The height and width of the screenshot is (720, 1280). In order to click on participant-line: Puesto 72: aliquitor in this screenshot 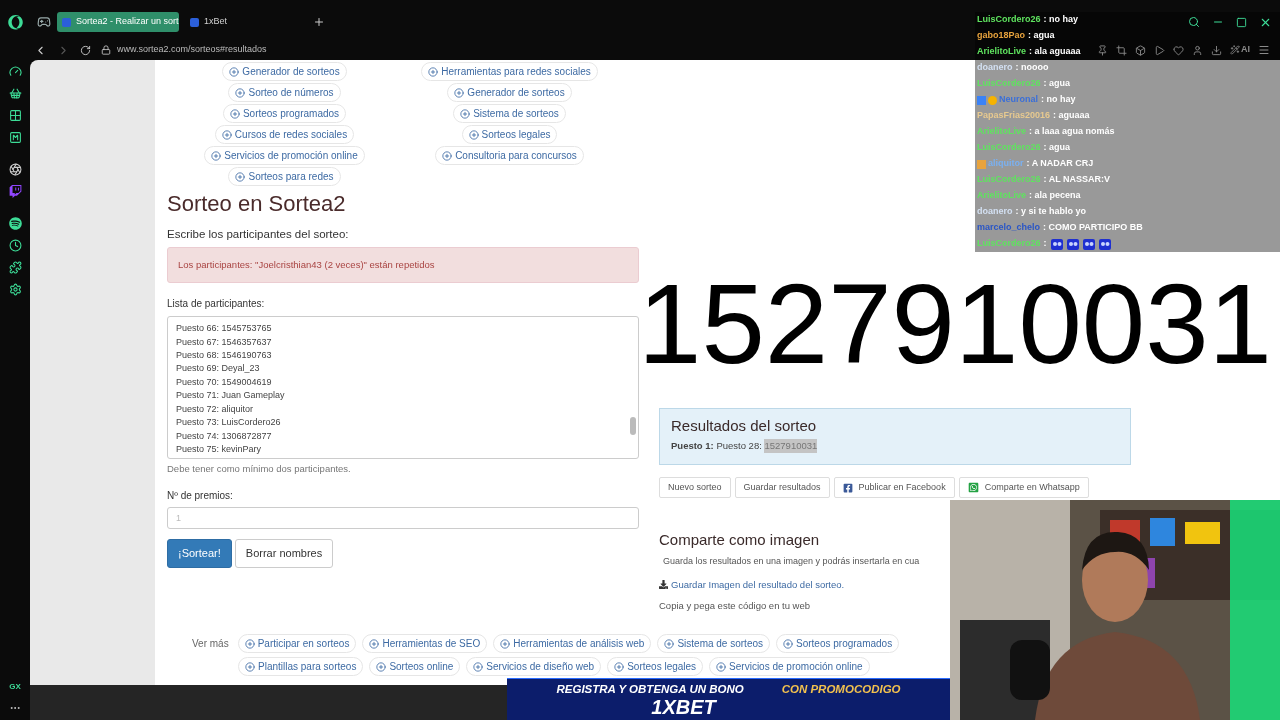, I will do `click(215, 409)`.